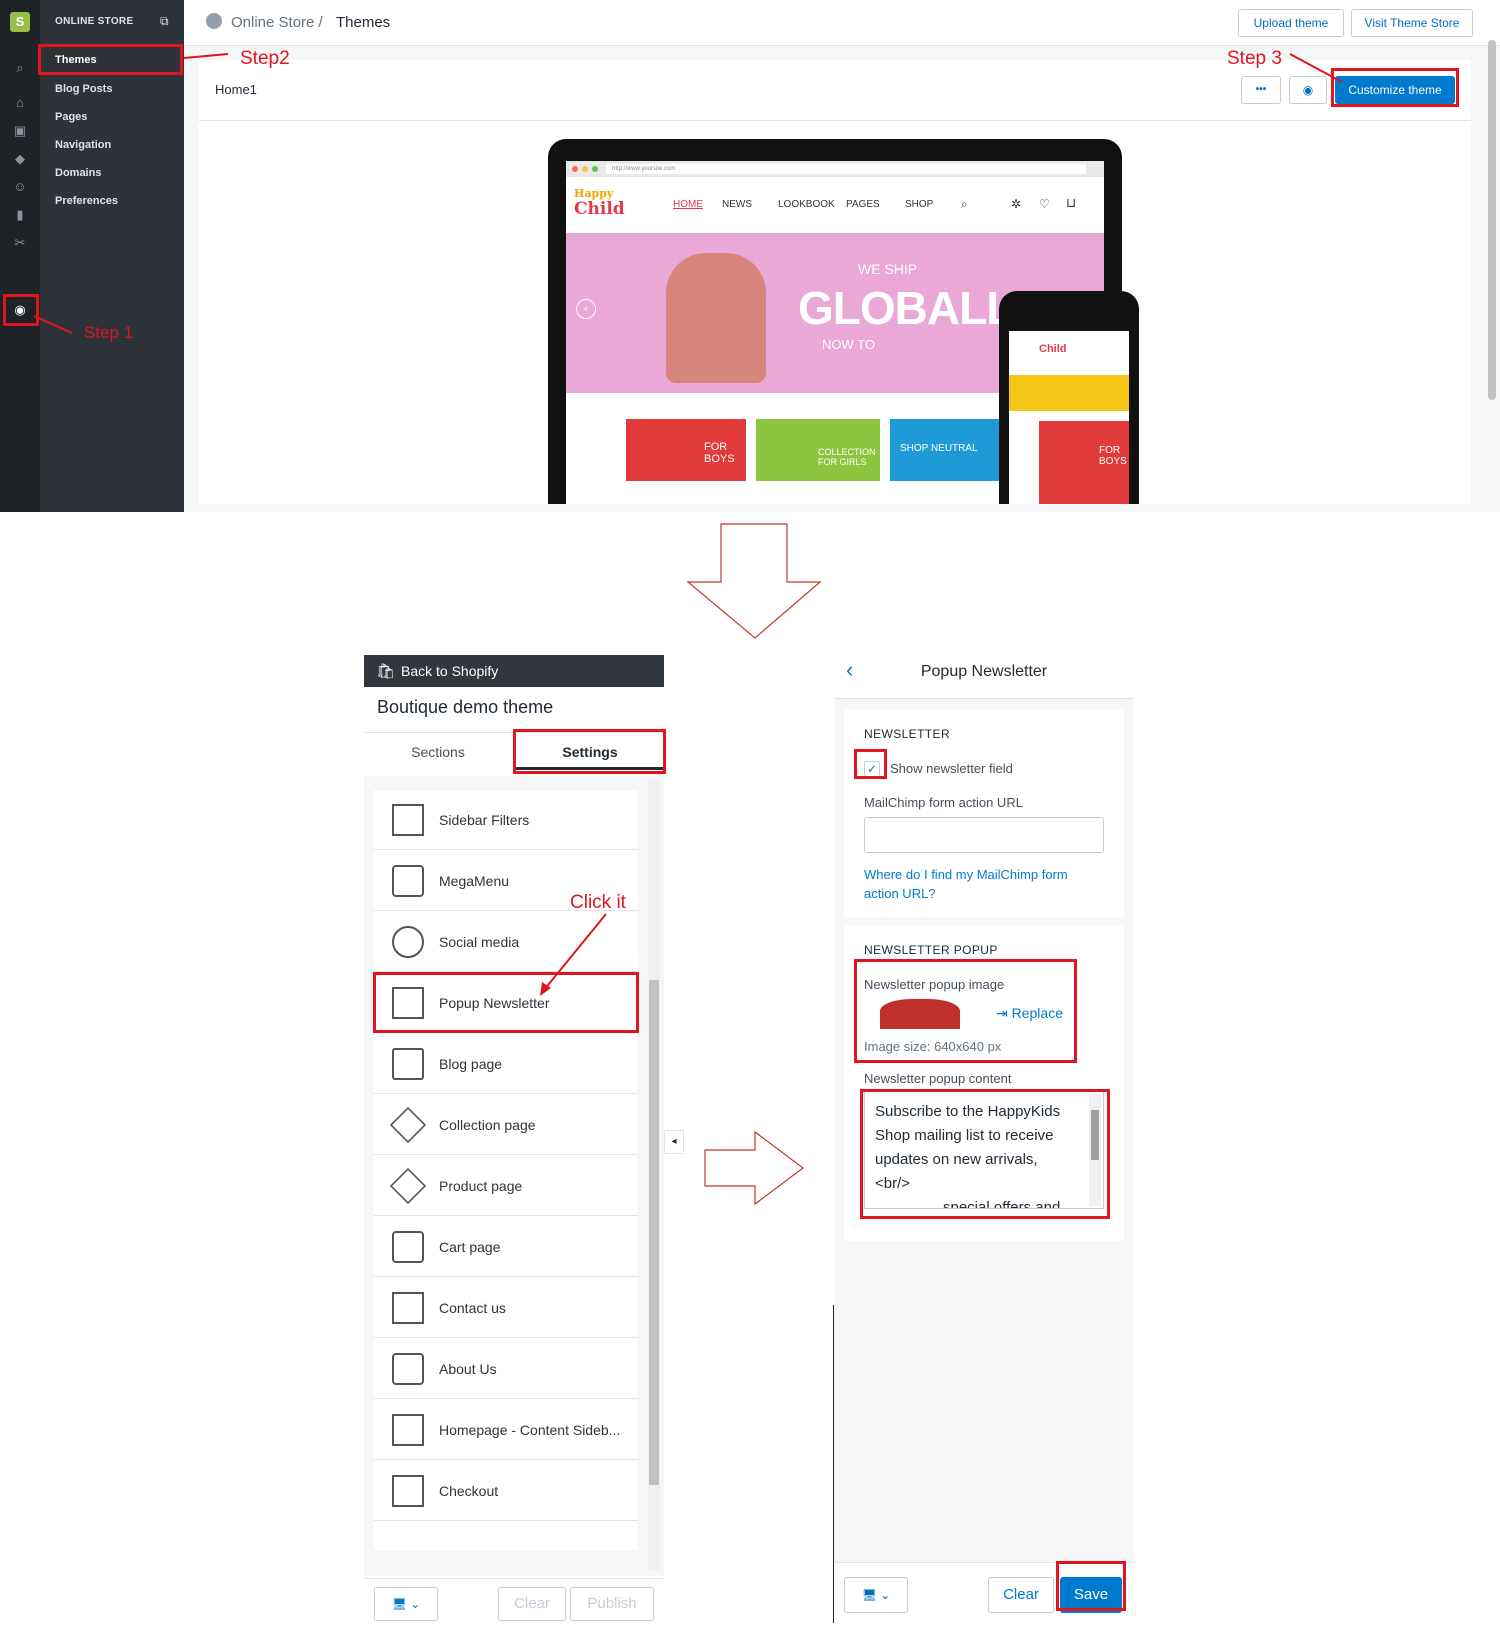  Describe the element at coordinates (573, 954) in the screenshot. I see `click-arrow` at that location.